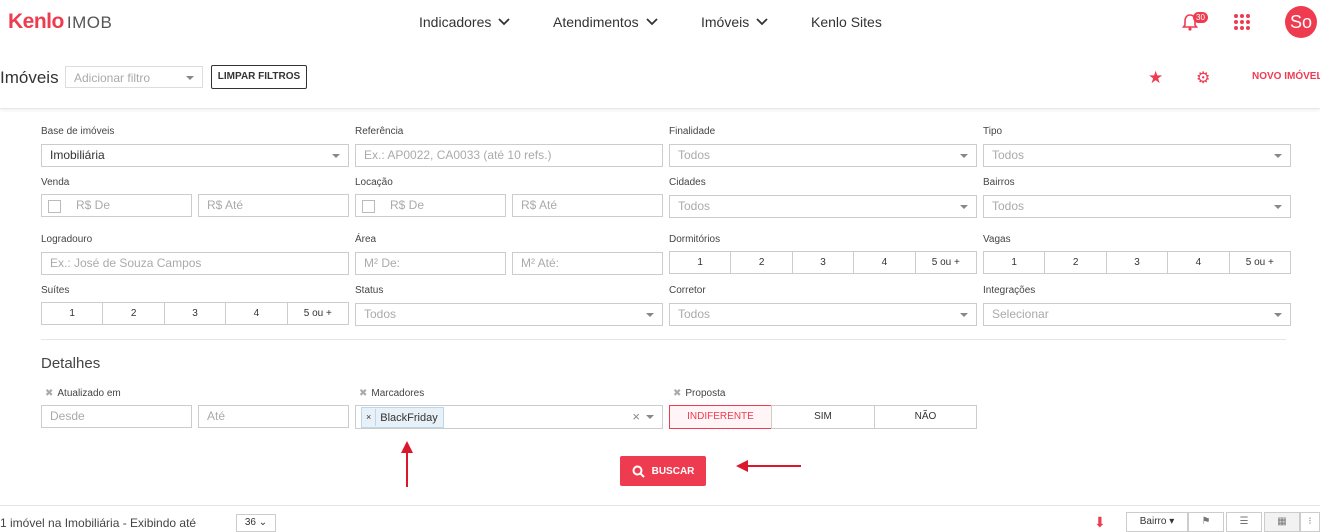  I want to click on vagas-option-3: 3, so click(1138, 262).